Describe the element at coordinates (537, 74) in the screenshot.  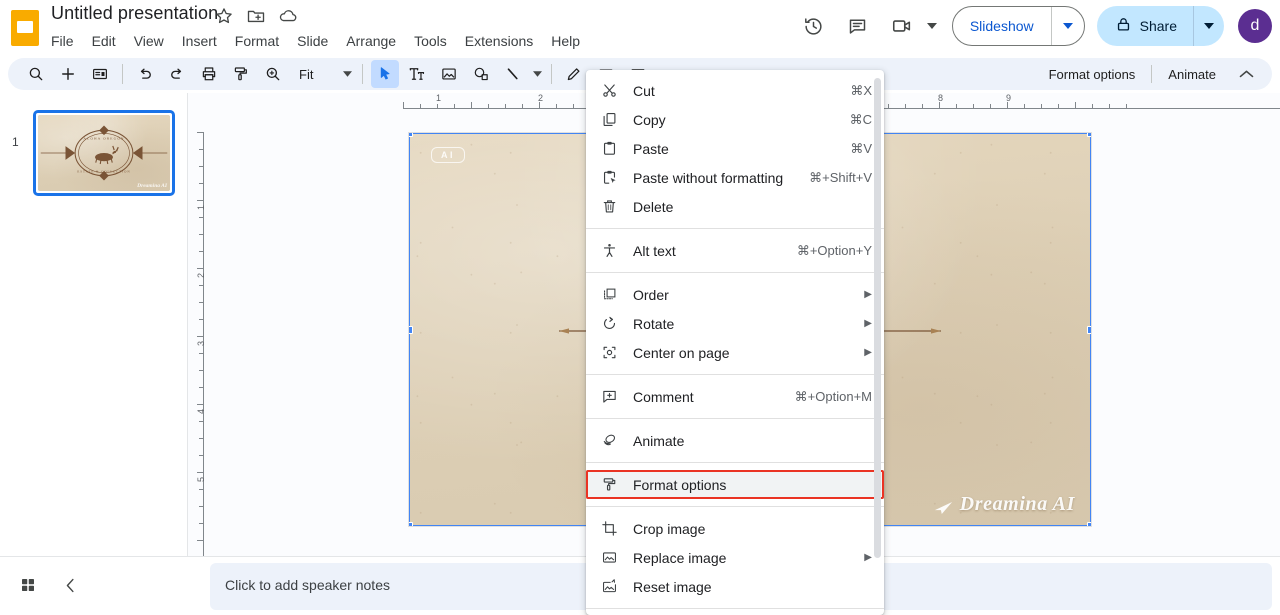
I see `line-dropdown-icon` at that location.